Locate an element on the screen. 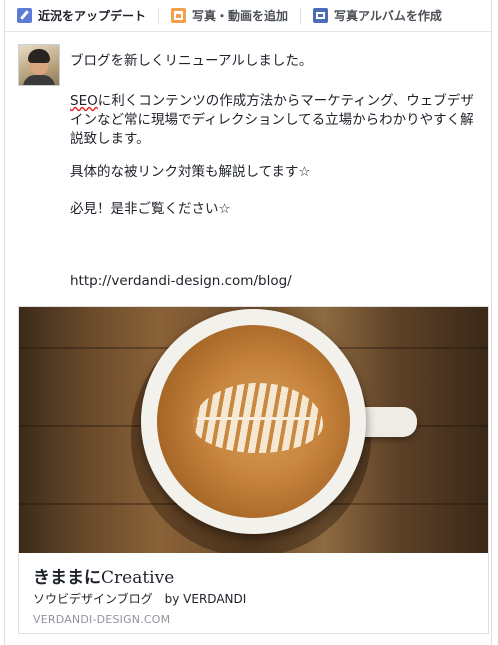 This screenshot has height=645, width=498. link-preview-description: ソウビデザインブログ by VERDANDI is located at coordinates (140, 599).